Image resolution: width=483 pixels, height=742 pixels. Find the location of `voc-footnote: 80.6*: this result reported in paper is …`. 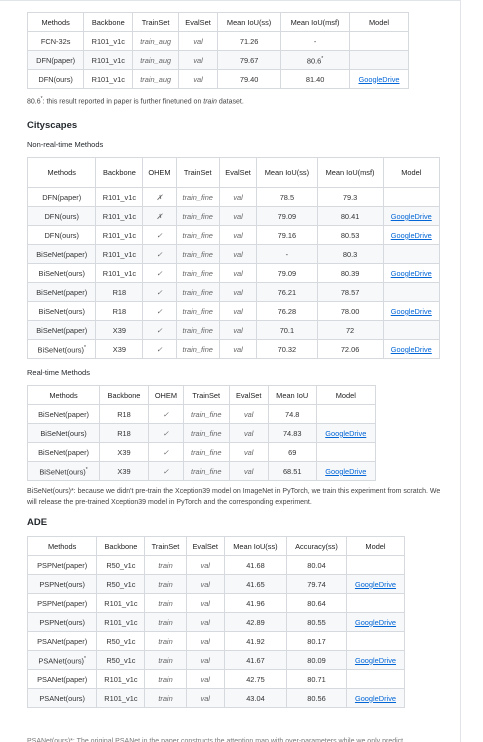

voc-footnote: 80.6*: this result reported in paper is … is located at coordinates (242, 100).